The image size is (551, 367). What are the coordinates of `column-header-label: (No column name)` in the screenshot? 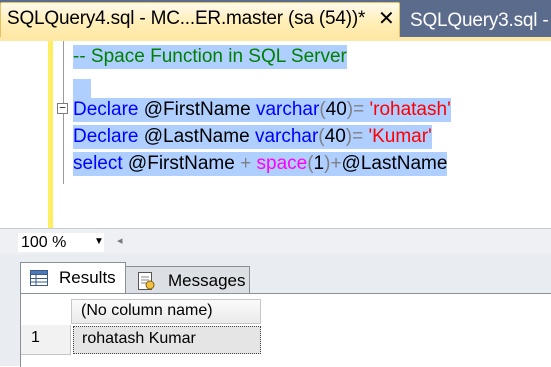 It's located at (147, 310).